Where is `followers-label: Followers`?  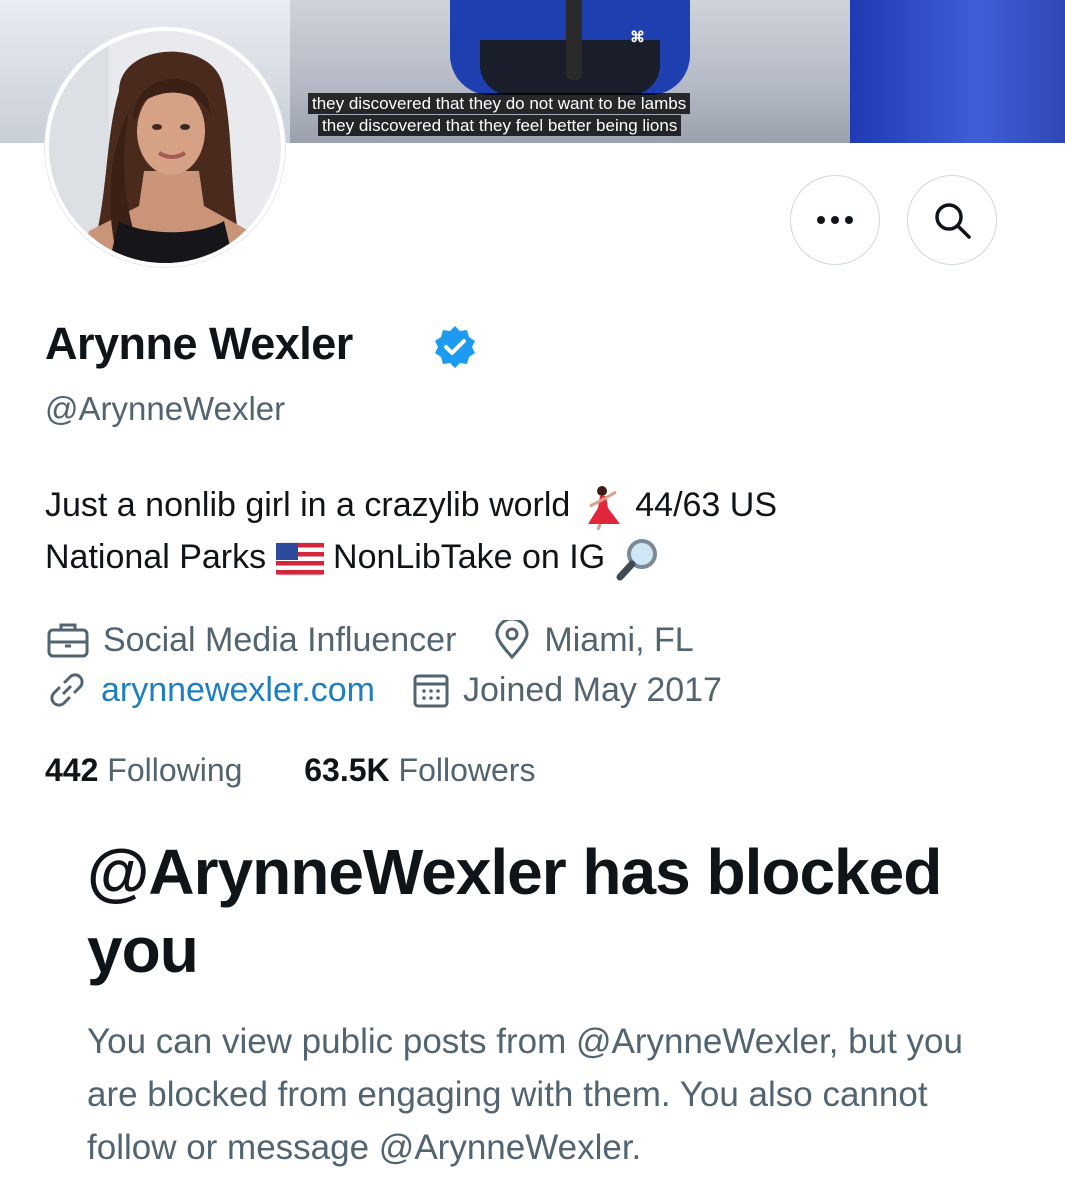 followers-label: Followers is located at coordinates (467, 770).